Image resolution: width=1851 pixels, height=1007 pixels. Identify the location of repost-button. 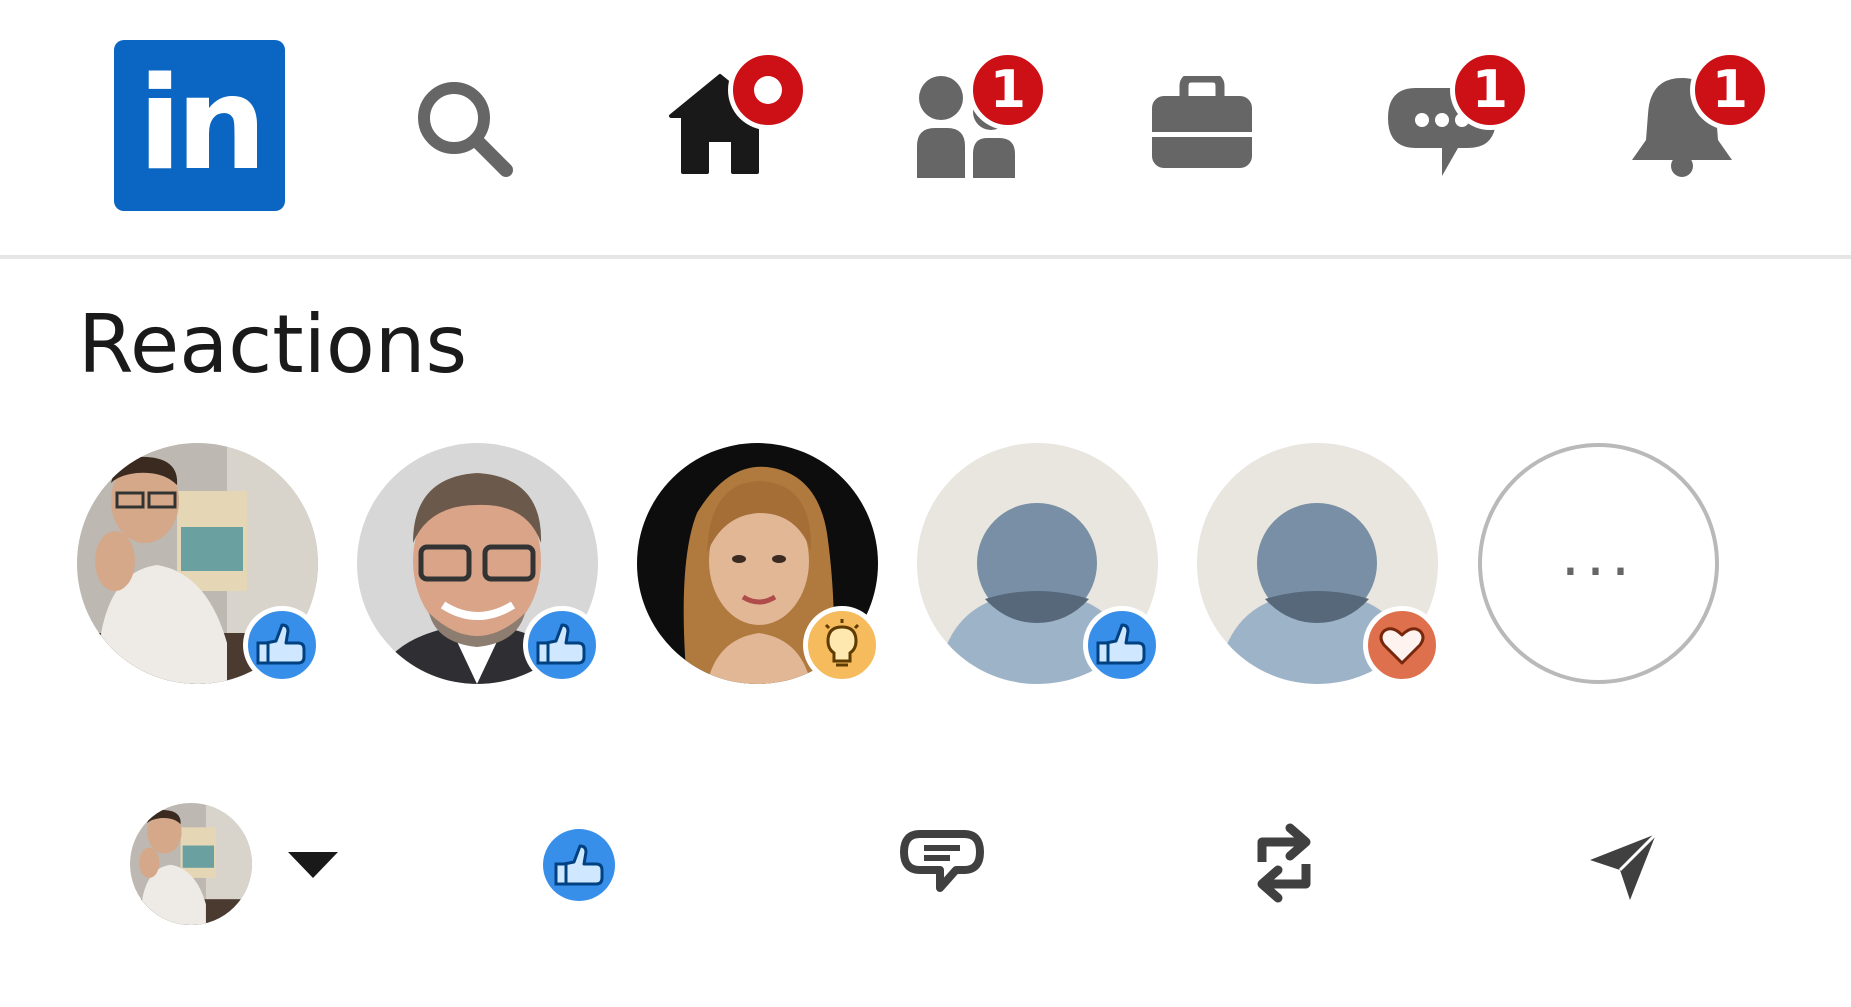
(1284, 863).